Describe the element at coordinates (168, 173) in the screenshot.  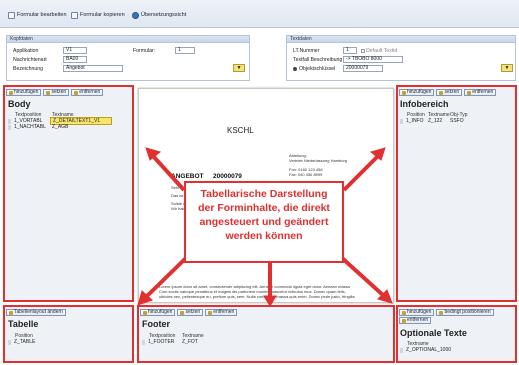
I see `arrow-to-body` at that location.